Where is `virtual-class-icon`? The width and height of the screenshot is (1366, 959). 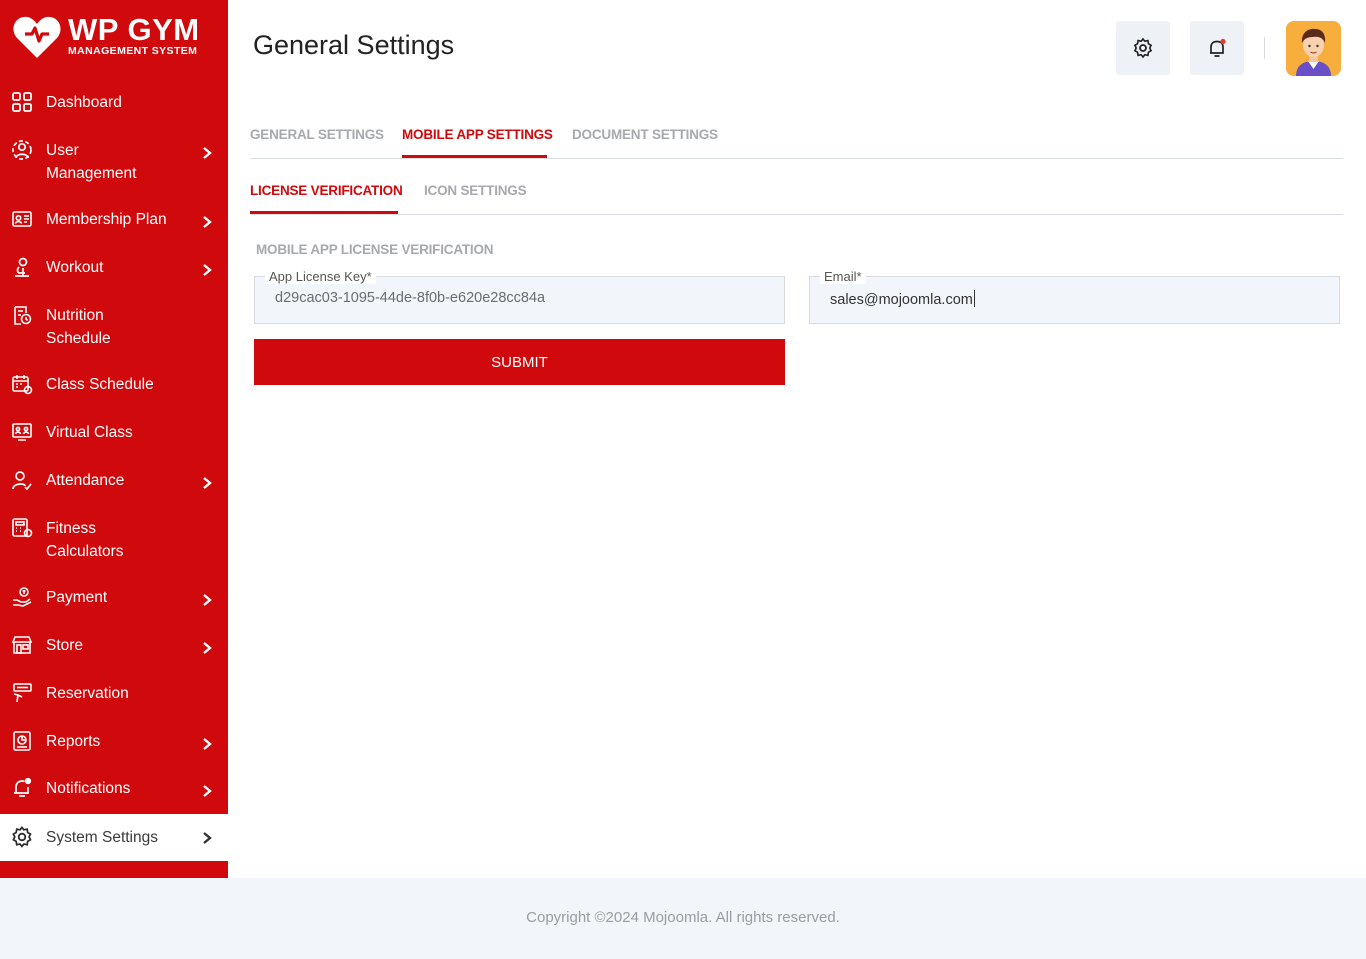
virtual-class-icon is located at coordinates (22, 432).